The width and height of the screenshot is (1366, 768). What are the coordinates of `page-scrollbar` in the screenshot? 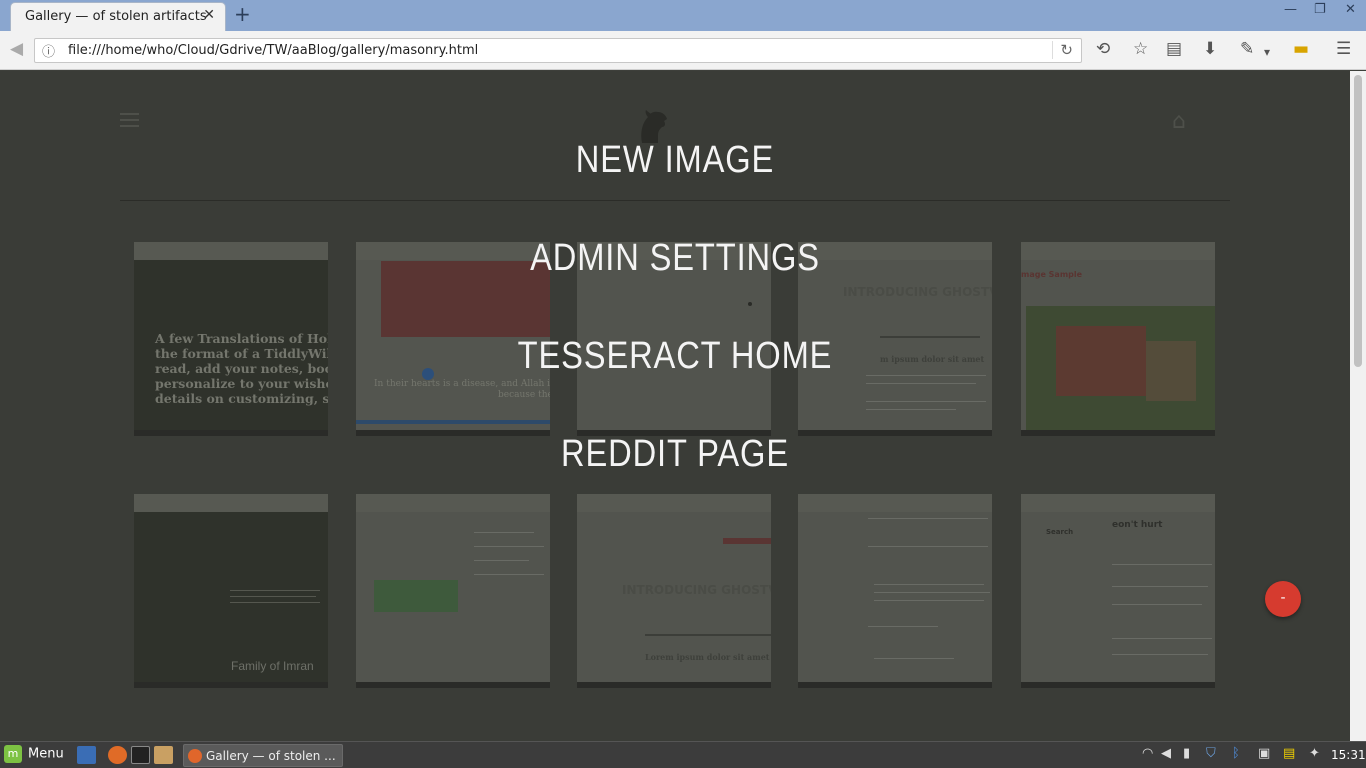 It's located at (1358, 406).